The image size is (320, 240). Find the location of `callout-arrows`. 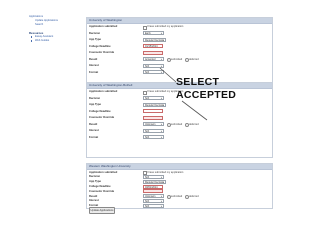

callout-arrows is located at coordinates (183, 94).